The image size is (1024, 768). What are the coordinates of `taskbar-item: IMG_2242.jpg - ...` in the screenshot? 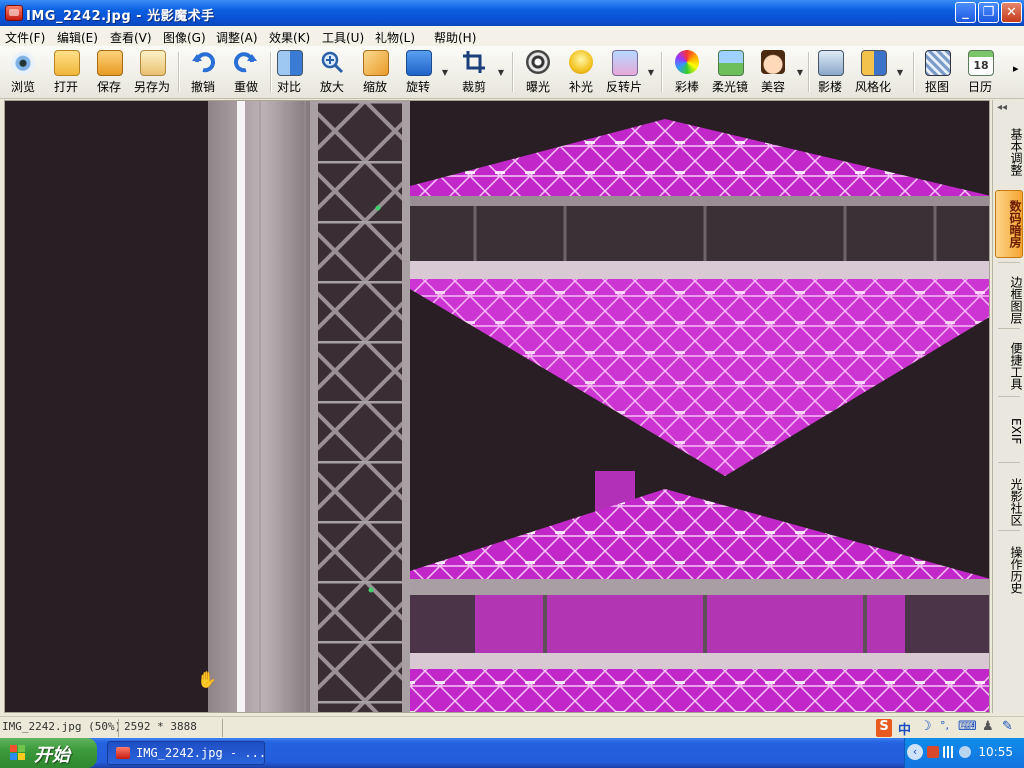 It's located at (187, 753).